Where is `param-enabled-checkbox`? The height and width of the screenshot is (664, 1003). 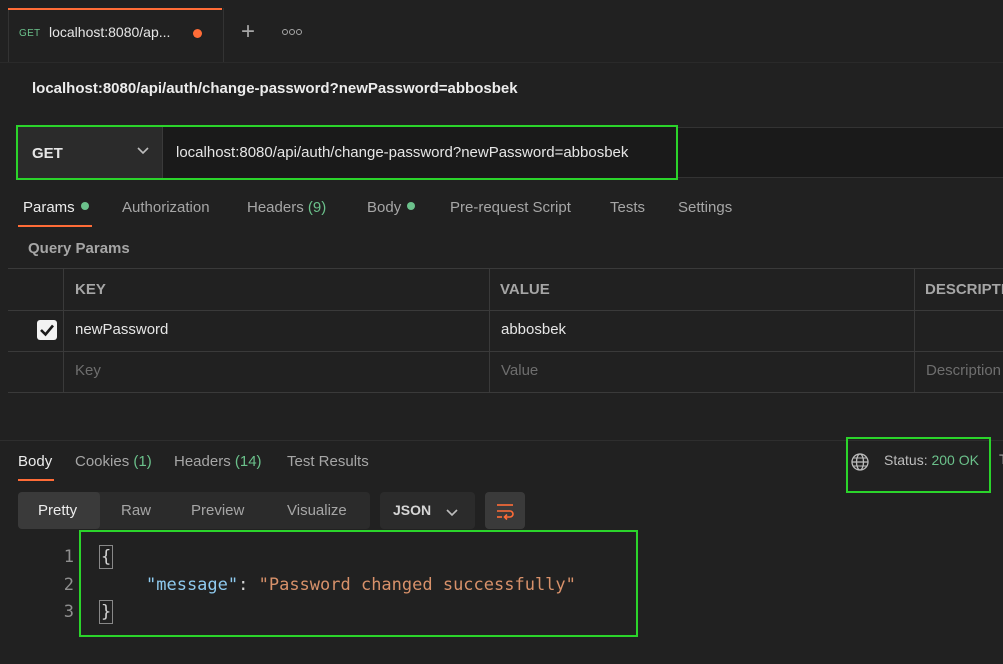
param-enabled-checkbox is located at coordinates (47, 330).